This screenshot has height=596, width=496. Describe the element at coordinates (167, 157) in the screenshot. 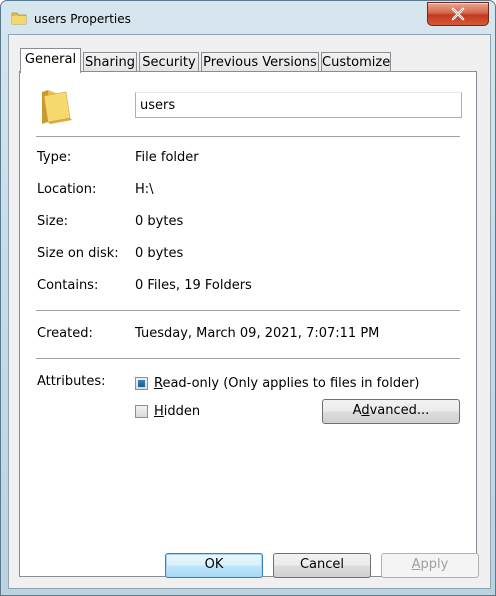

I see `type-value: File folder` at that location.